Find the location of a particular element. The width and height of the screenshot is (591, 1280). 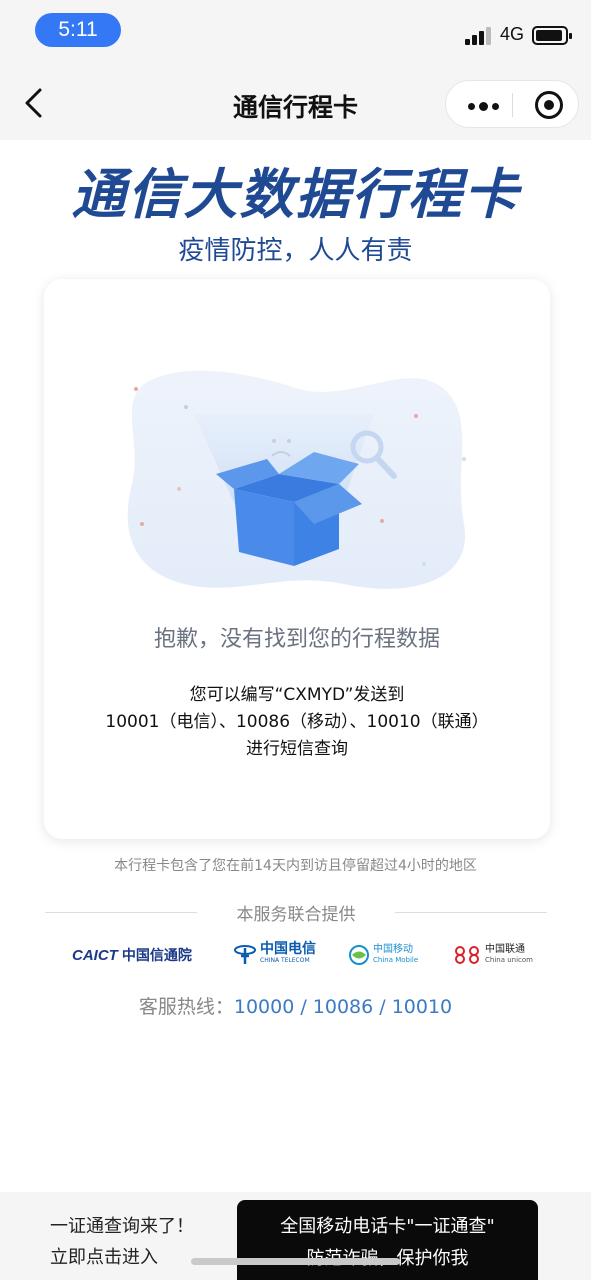

page-title: 通信大数据行程卡 is located at coordinates (295, 194).